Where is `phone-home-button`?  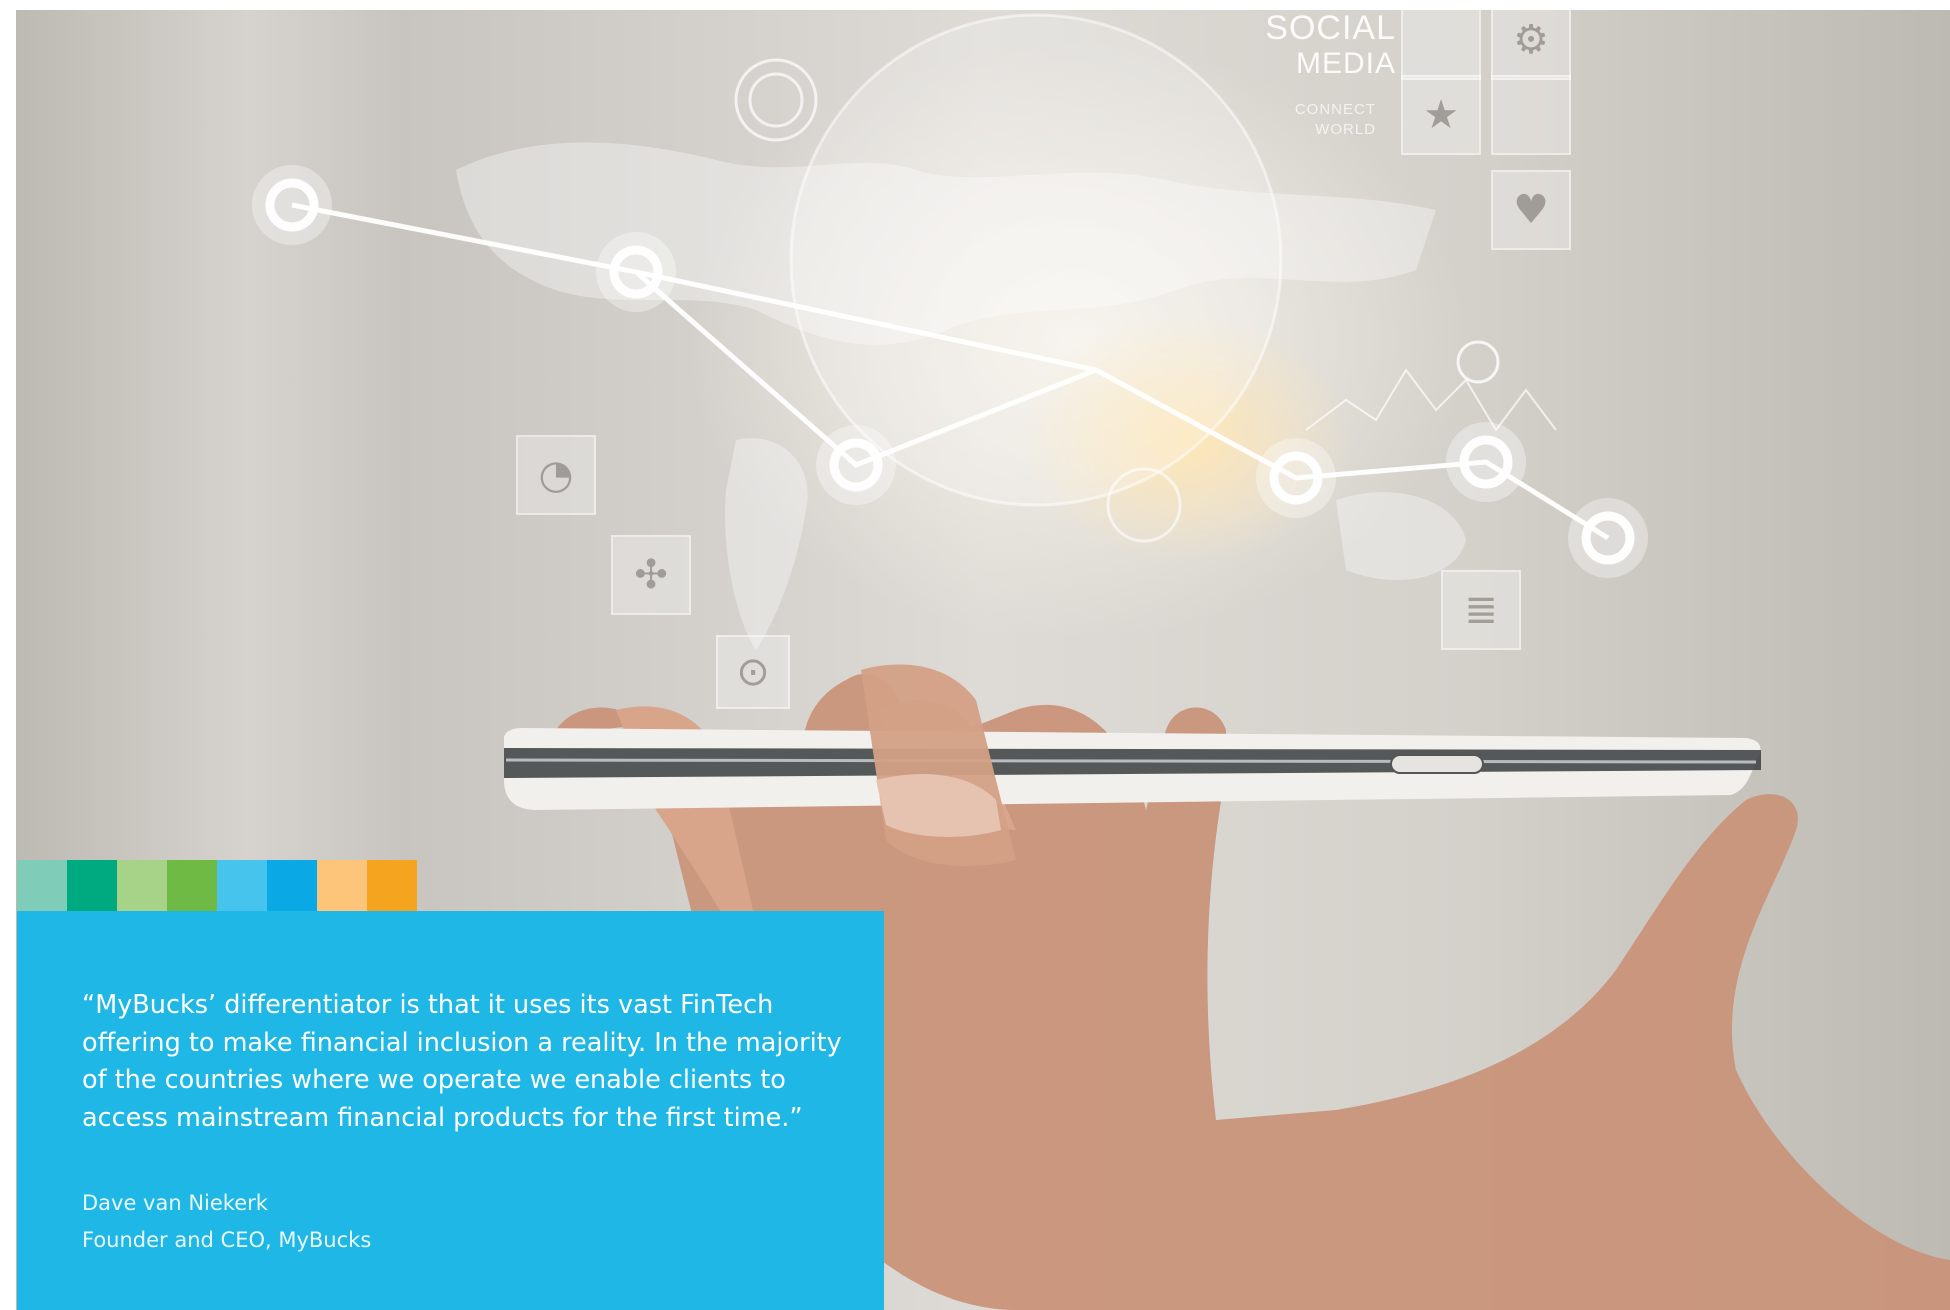
phone-home-button is located at coordinates (1437, 764).